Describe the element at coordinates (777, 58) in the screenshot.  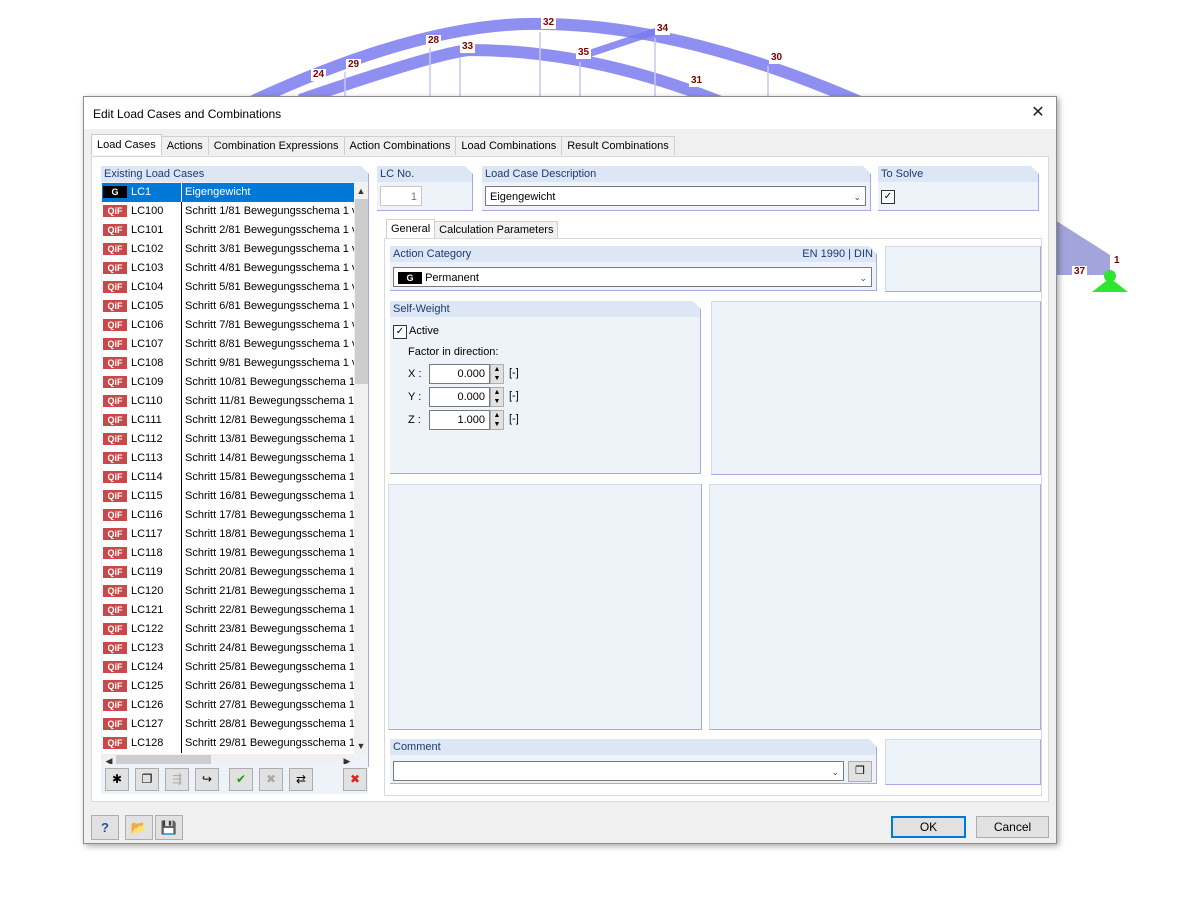
I see `node-label: 30` at that location.